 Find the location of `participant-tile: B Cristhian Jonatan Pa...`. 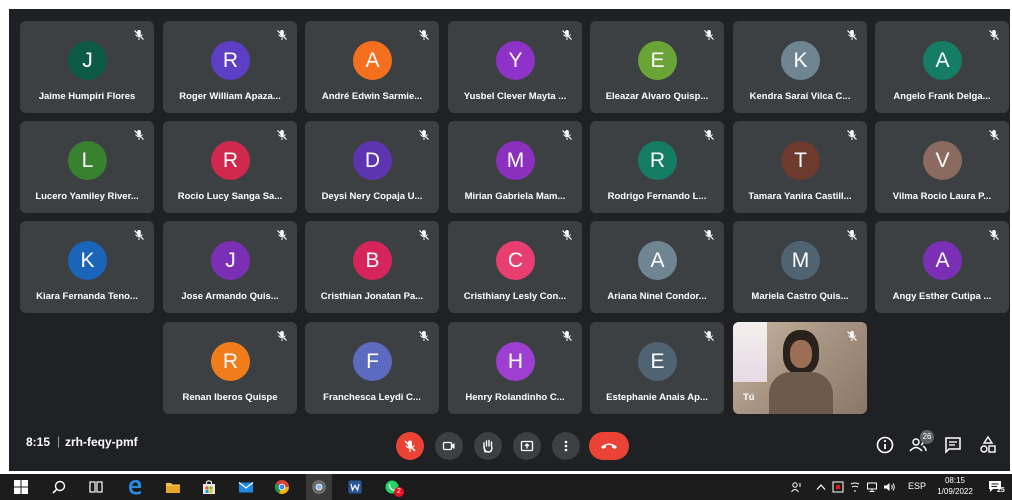

participant-tile: B Cristhian Jonatan Pa... is located at coordinates (372, 267).